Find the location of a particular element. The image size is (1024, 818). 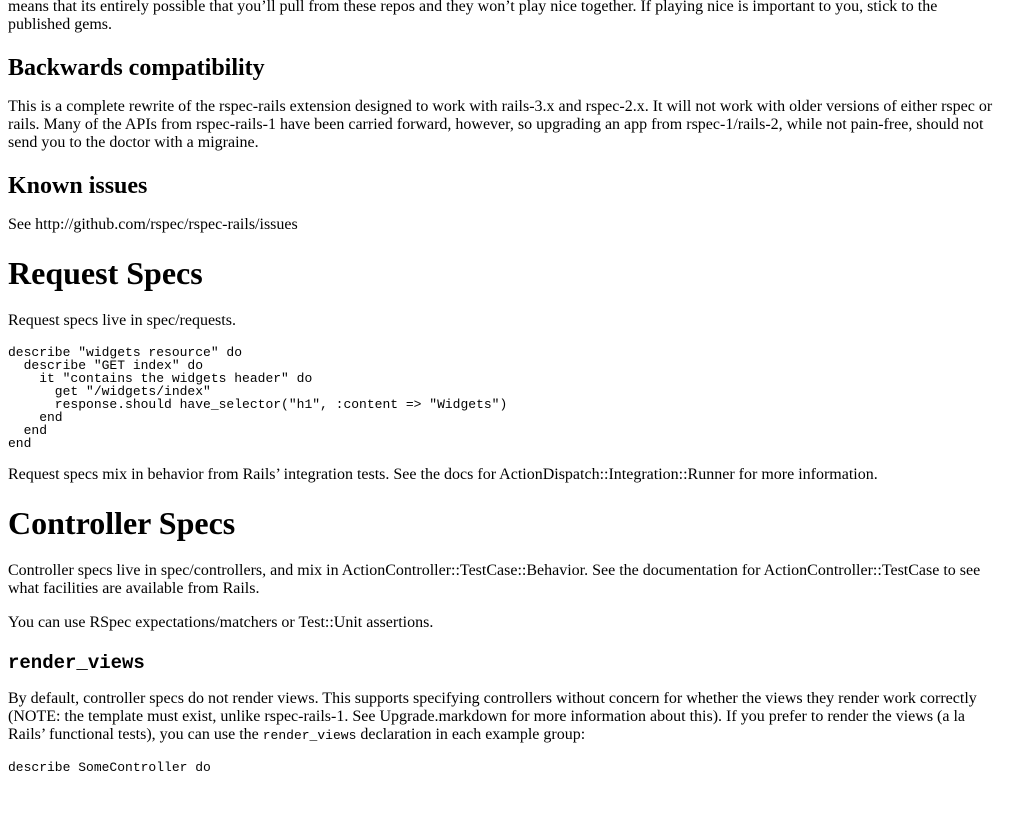

known-issues-heading: Known issues is located at coordinates (78, 186).